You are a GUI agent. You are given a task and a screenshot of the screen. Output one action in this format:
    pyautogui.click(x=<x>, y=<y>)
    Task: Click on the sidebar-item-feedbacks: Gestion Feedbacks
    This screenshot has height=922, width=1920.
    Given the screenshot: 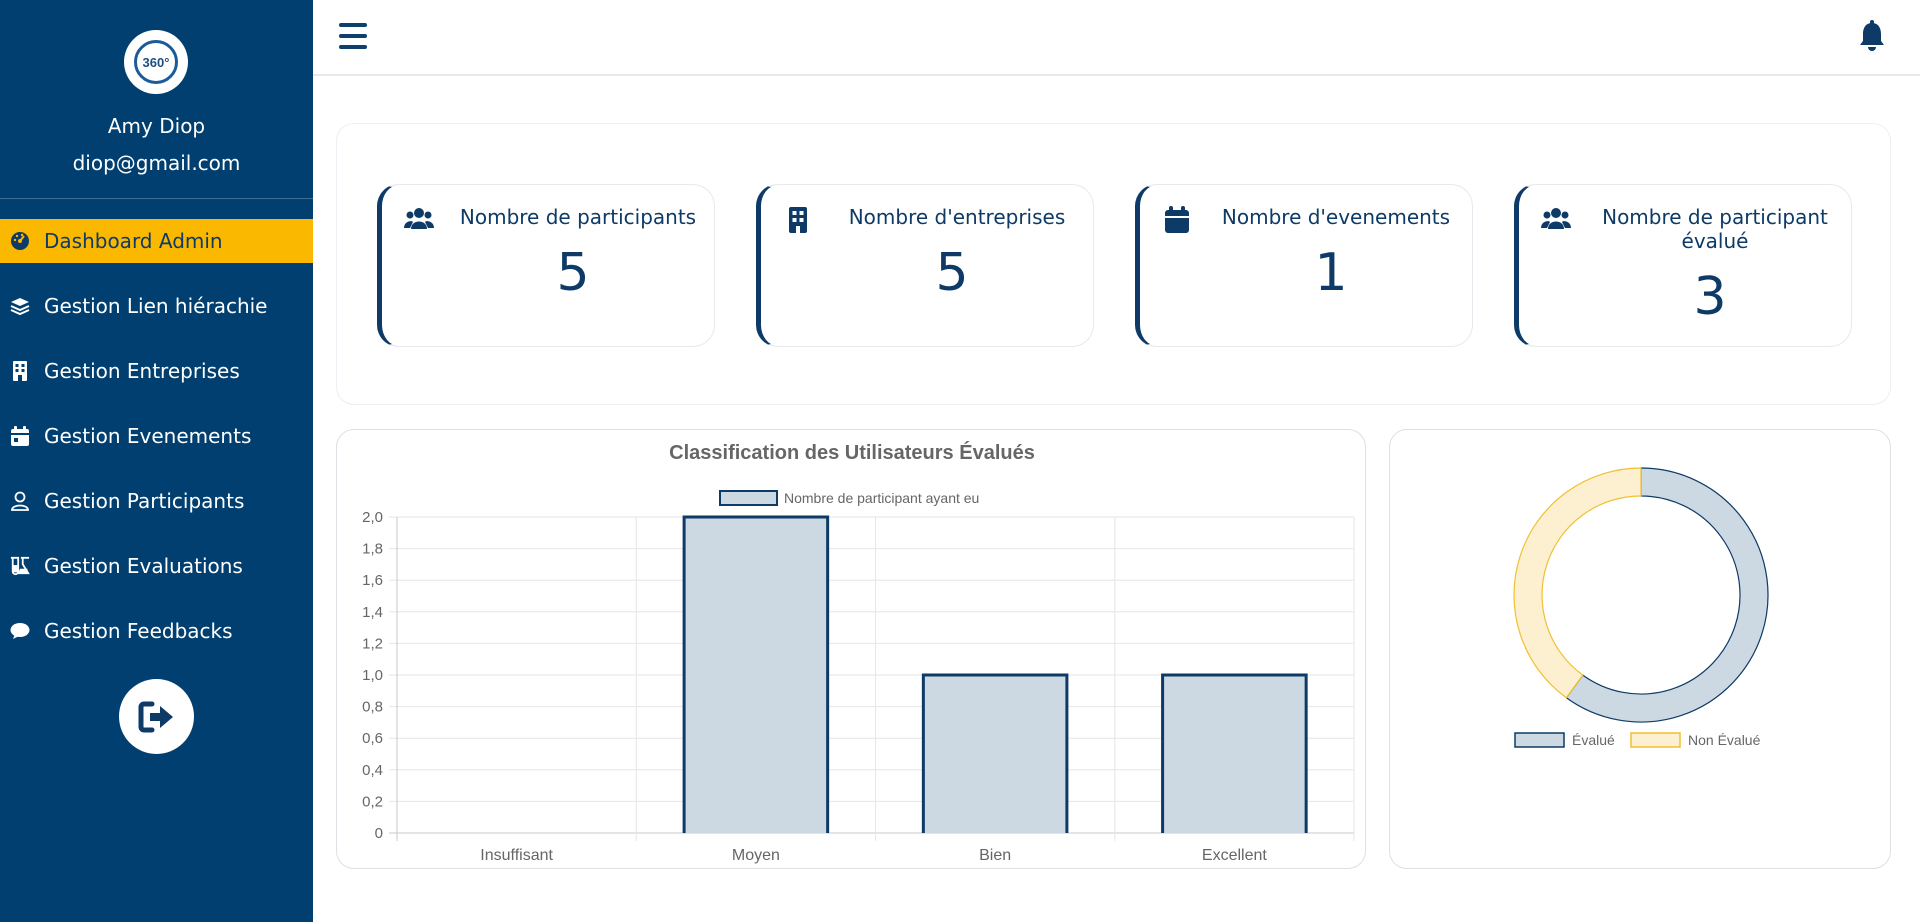 What is the action you would take?
    pyautogui.click(x=156, y=631)
    